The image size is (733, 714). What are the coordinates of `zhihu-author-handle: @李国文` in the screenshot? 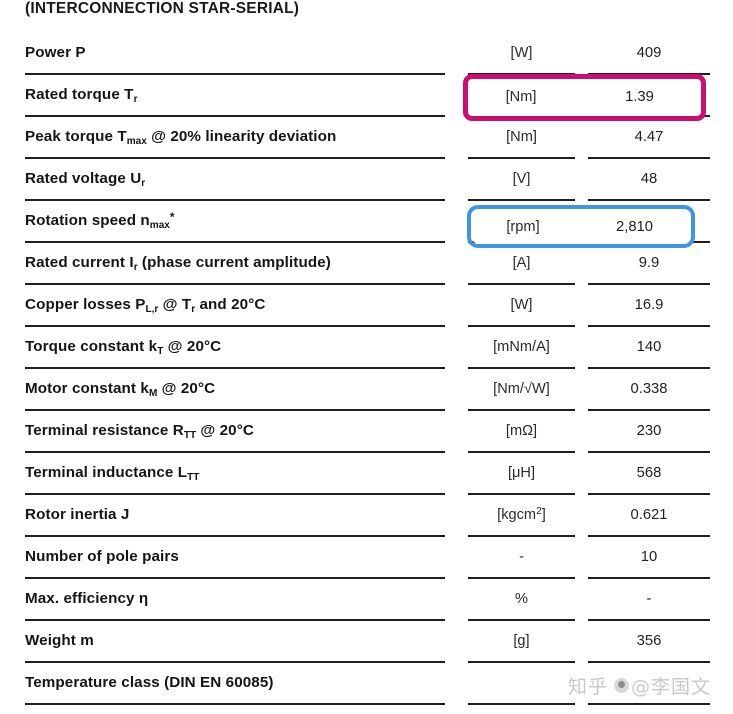 It's located at (670, 687).